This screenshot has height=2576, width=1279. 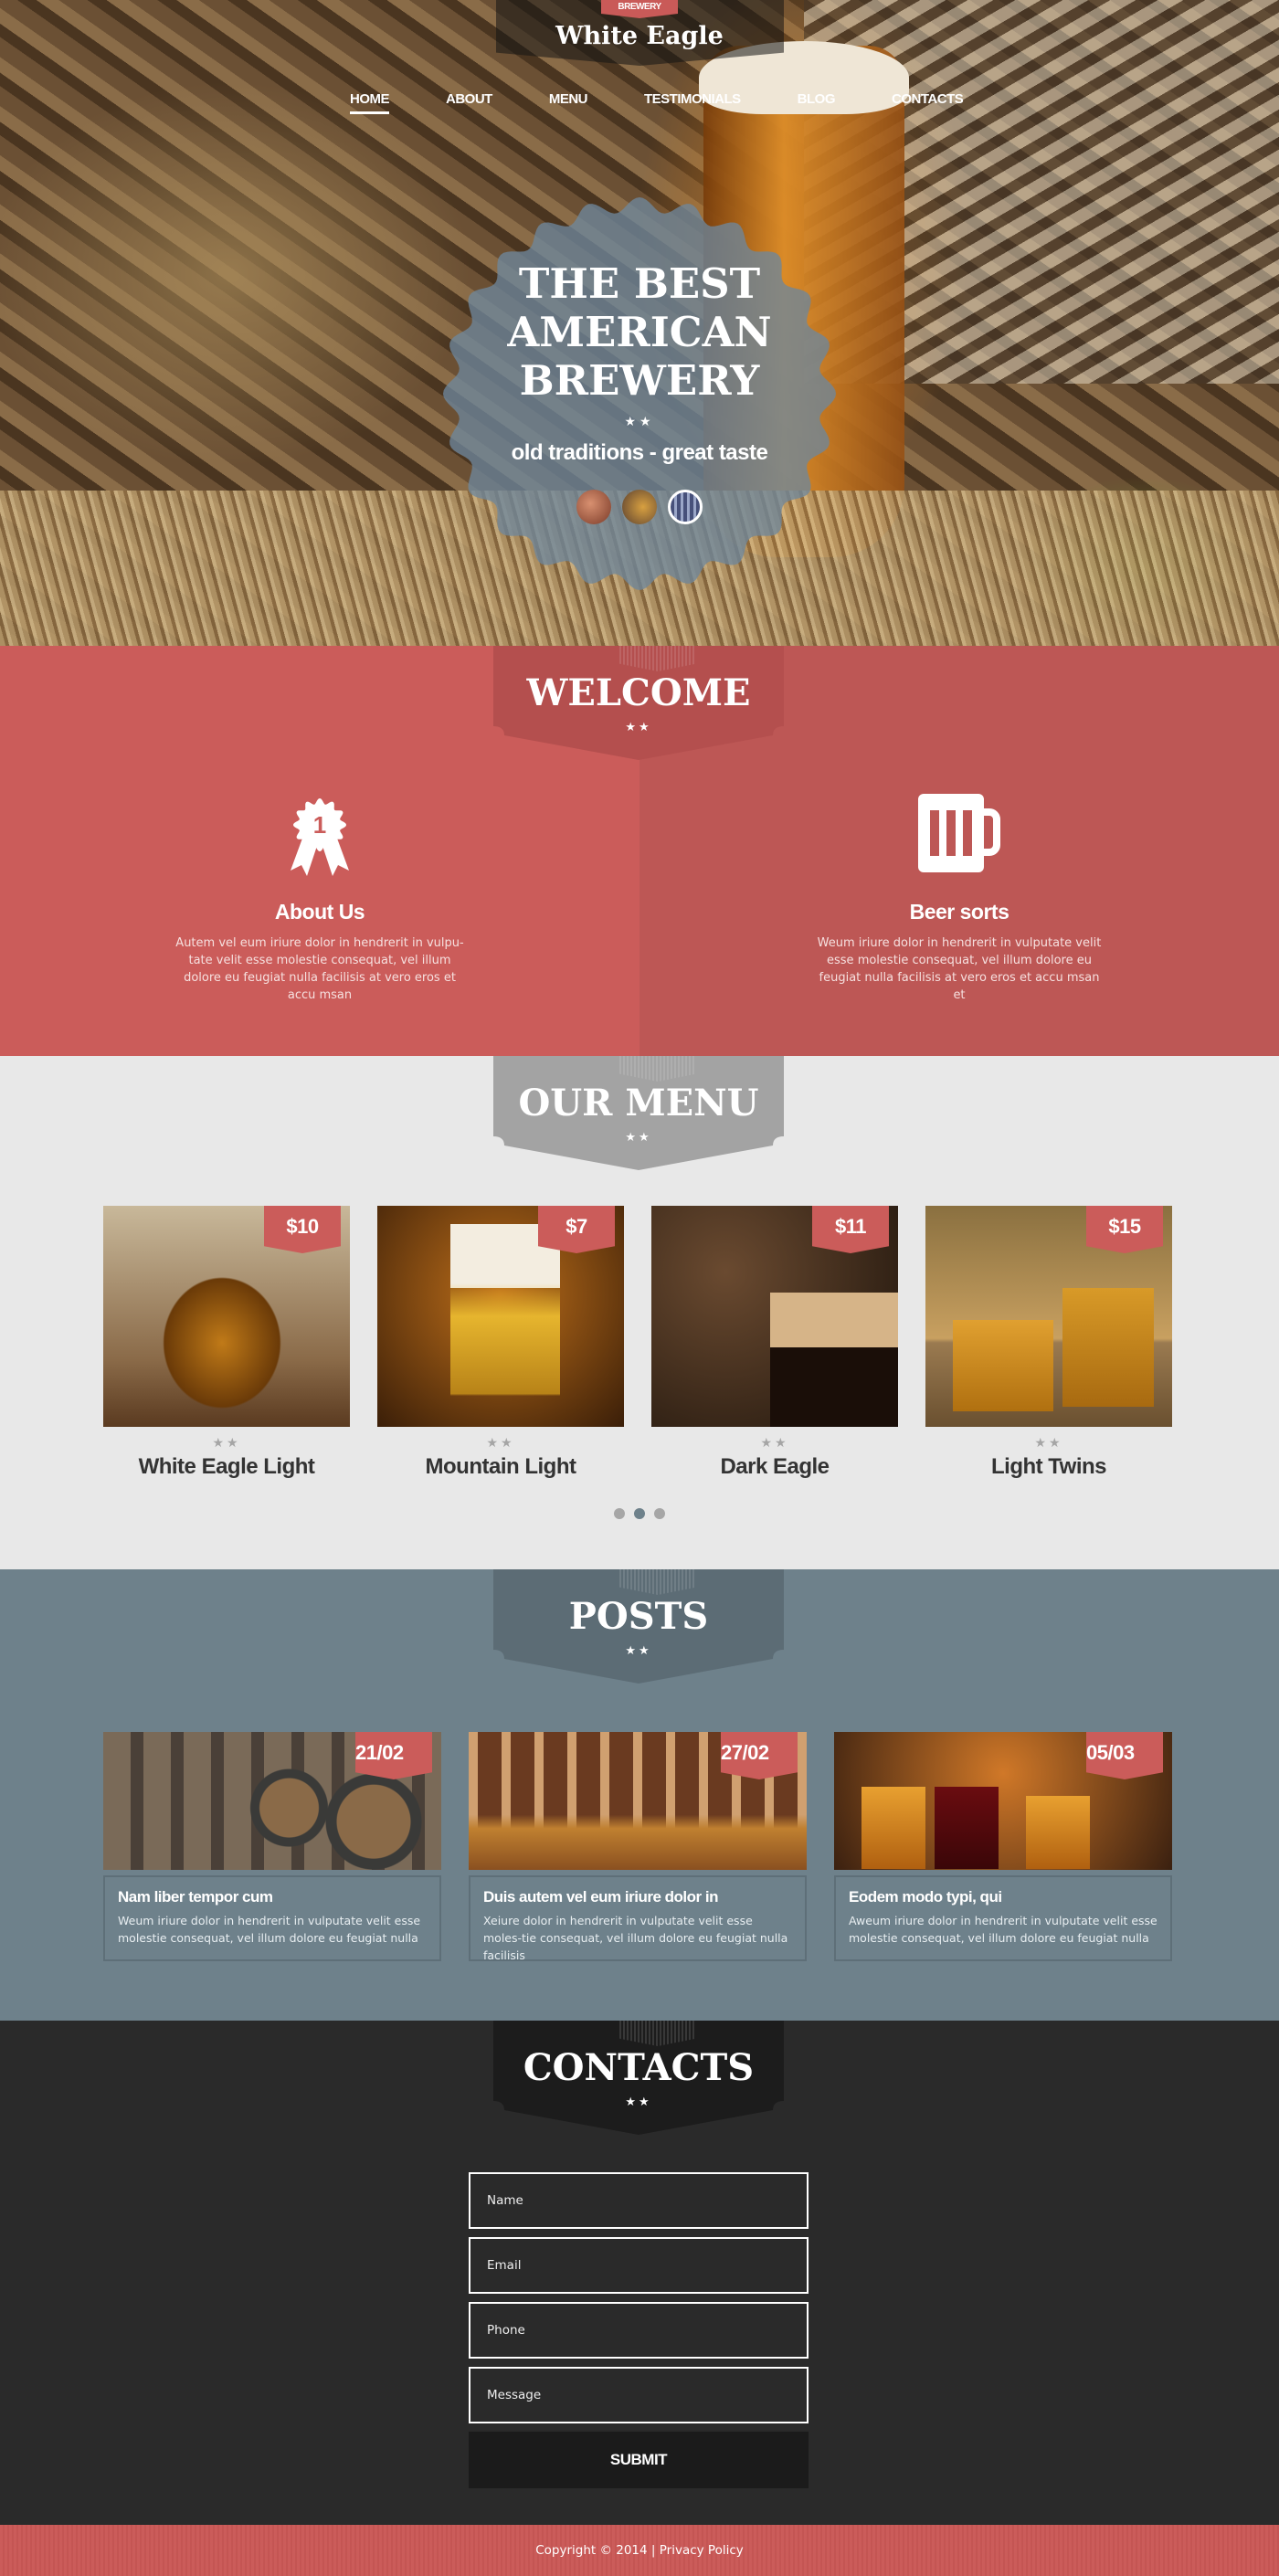 I want to click on section-title: WELCOME, so click(x=638, y=692).